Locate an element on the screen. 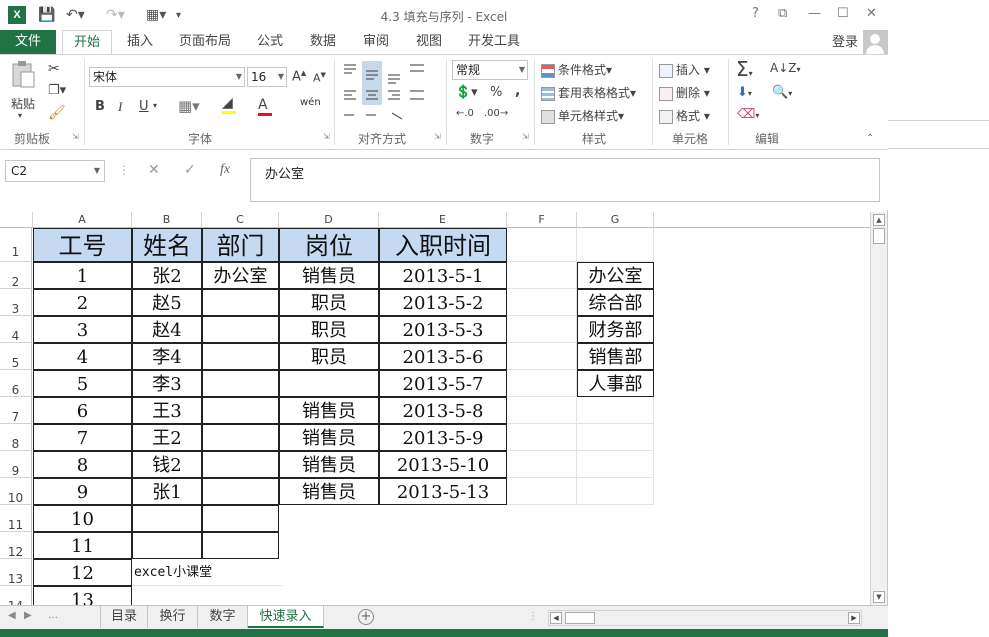 The height and width of the screenshot is (637, 989). tab-view: 视图 is located at coordinates (429, 42).